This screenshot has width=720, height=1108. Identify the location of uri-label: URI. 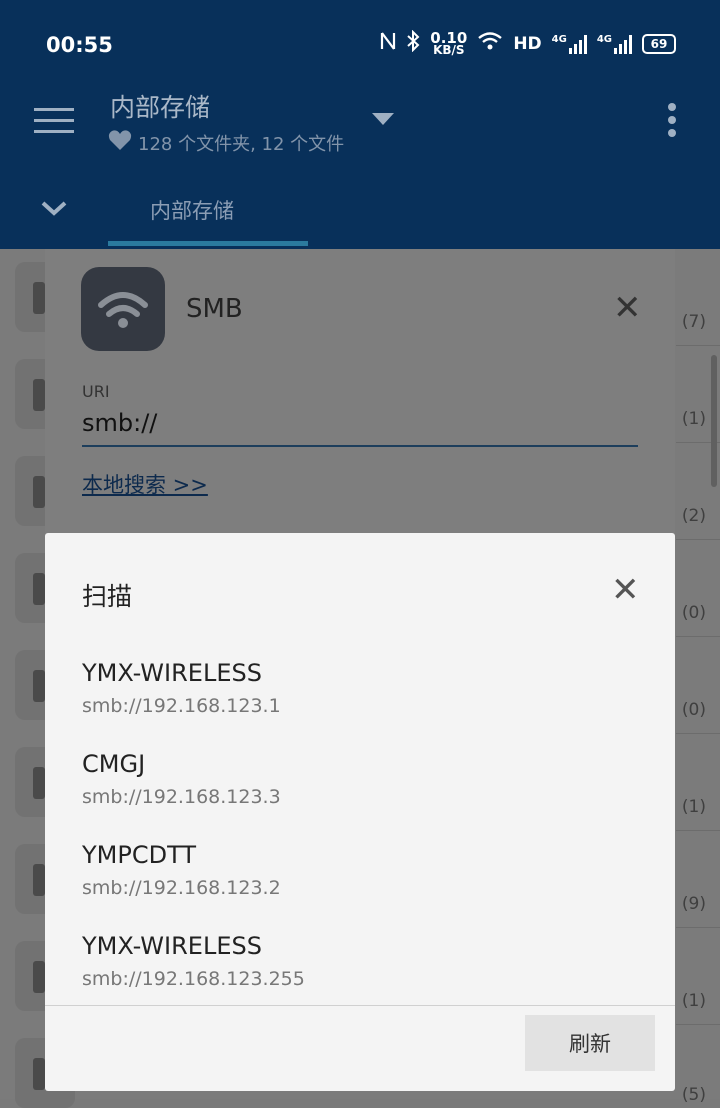
(96, 391).